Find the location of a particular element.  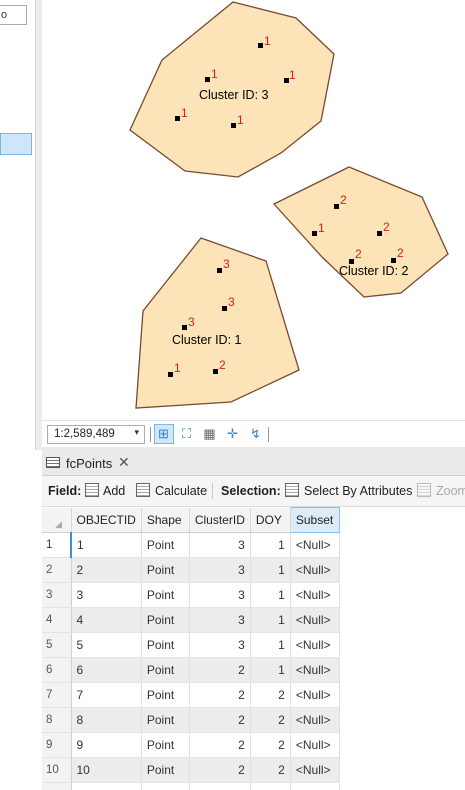

grid-icon: ▦ is located at coordinates (209, 434).